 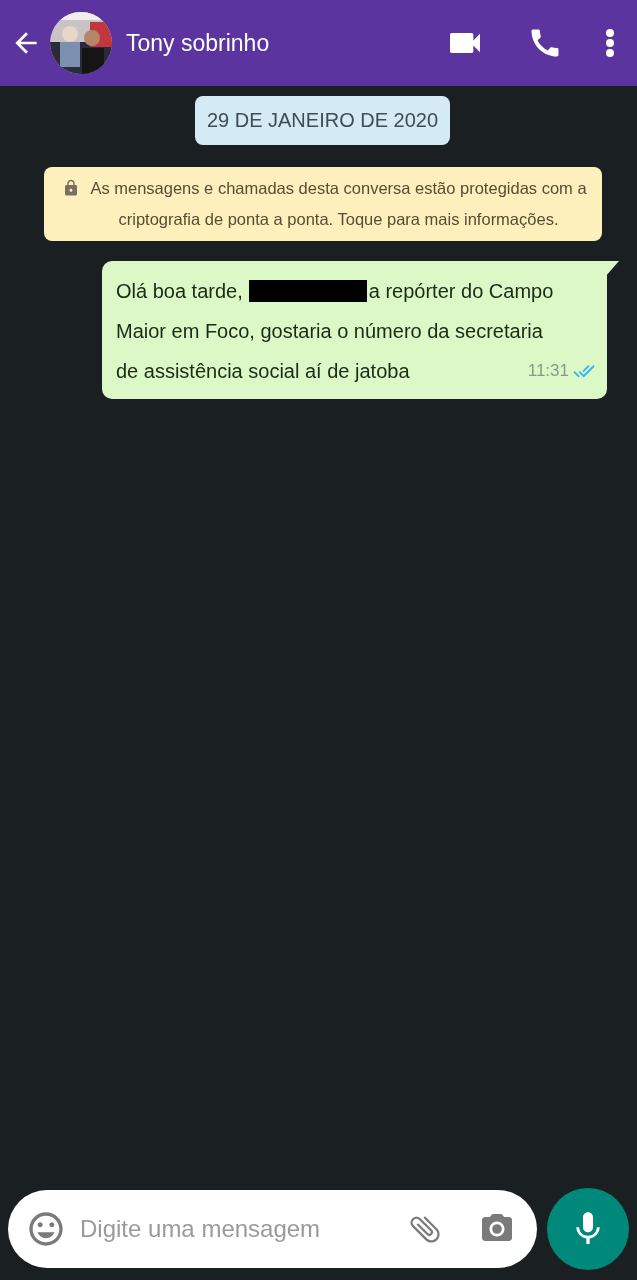 What do you see at coordinates (461, 291) in the screenshot?
I see `message-text: a repórter do Campo` at bounding box center [461, 291].